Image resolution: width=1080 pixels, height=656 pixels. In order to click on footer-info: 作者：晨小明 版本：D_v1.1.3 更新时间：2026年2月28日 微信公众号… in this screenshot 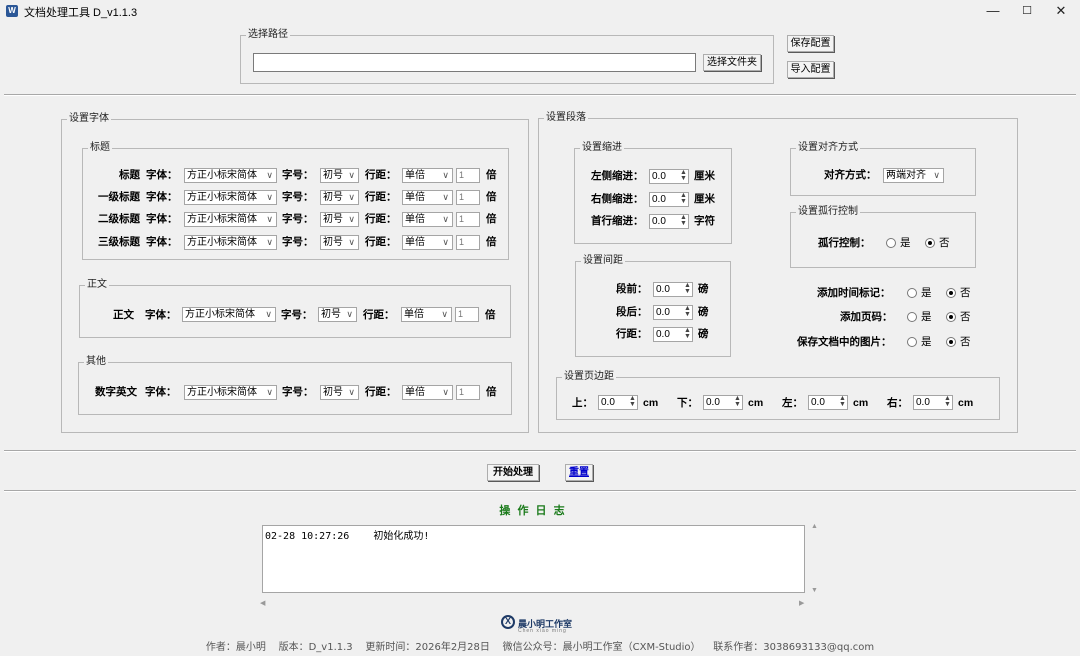, I will do `click(540, 647)`.